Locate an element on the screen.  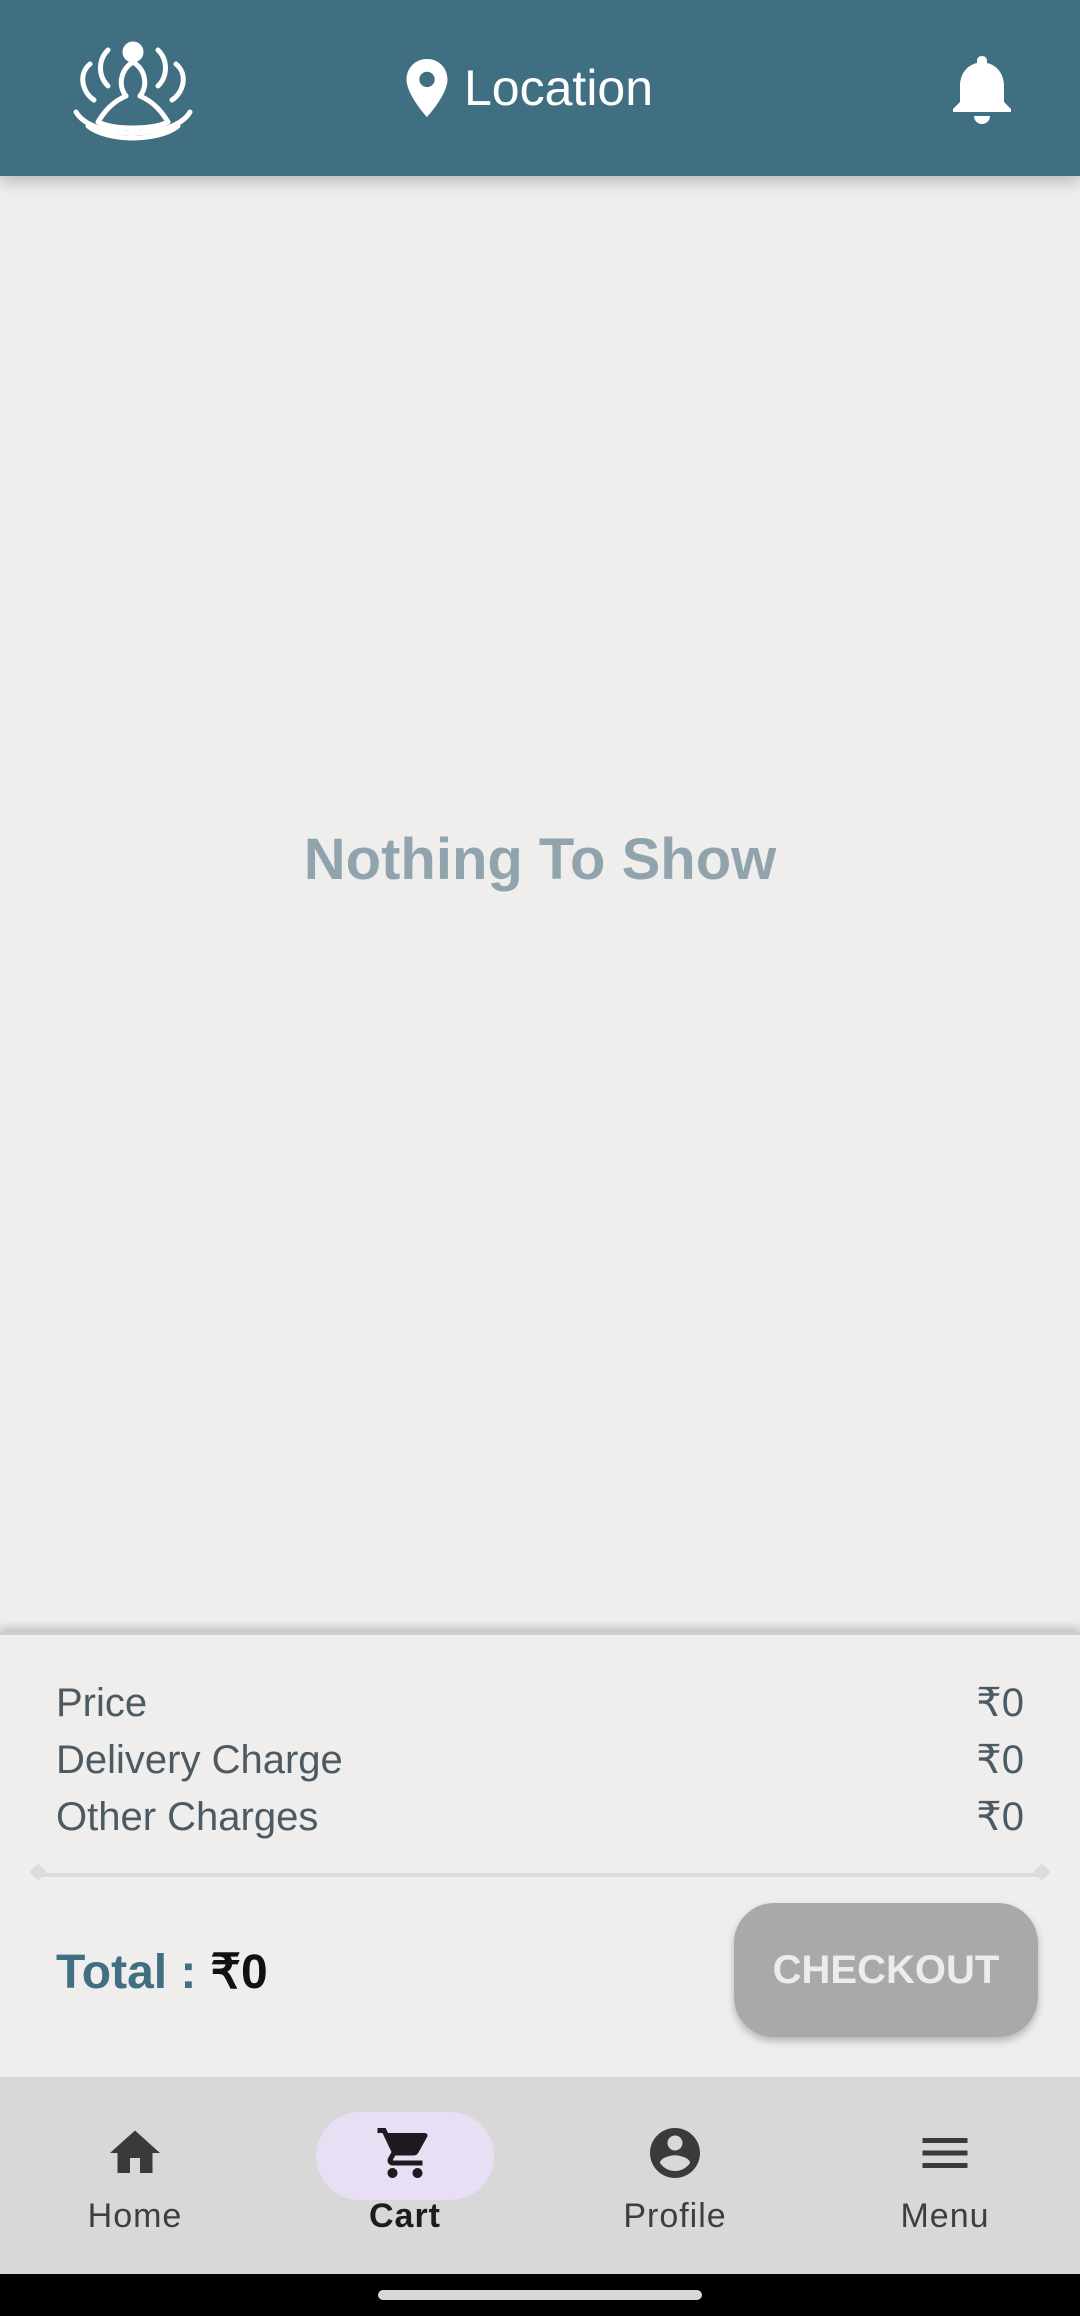
nav-item-menu: Menu is located at coordinates (945, 2175).